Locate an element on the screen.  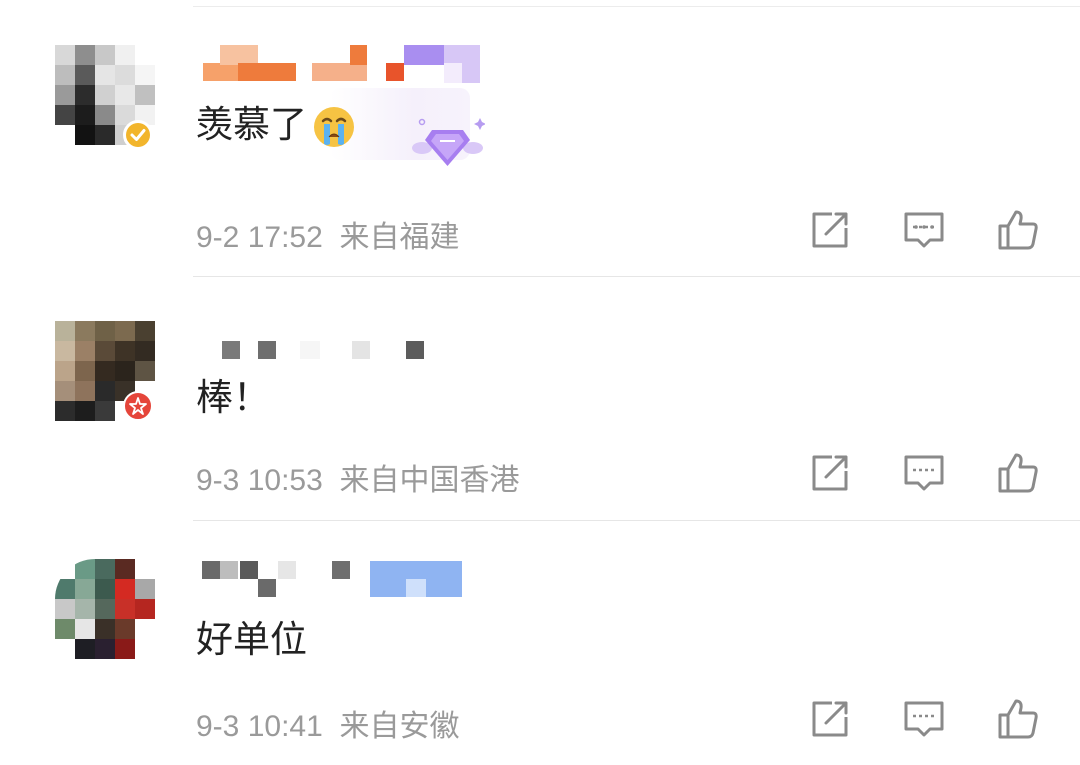
comment-time: 9-3 10:53 is located at coordinates (259, 480).